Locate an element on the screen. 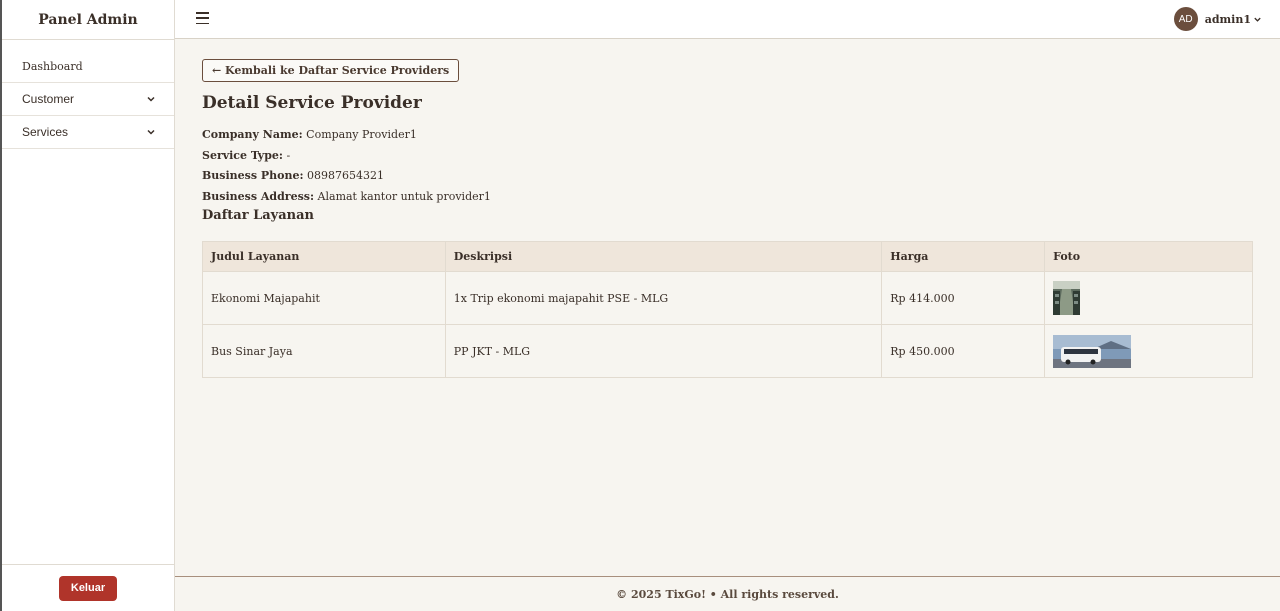  back-button: ← Kembali ke Daftar Service Providers is located at coordinates (331, 70).